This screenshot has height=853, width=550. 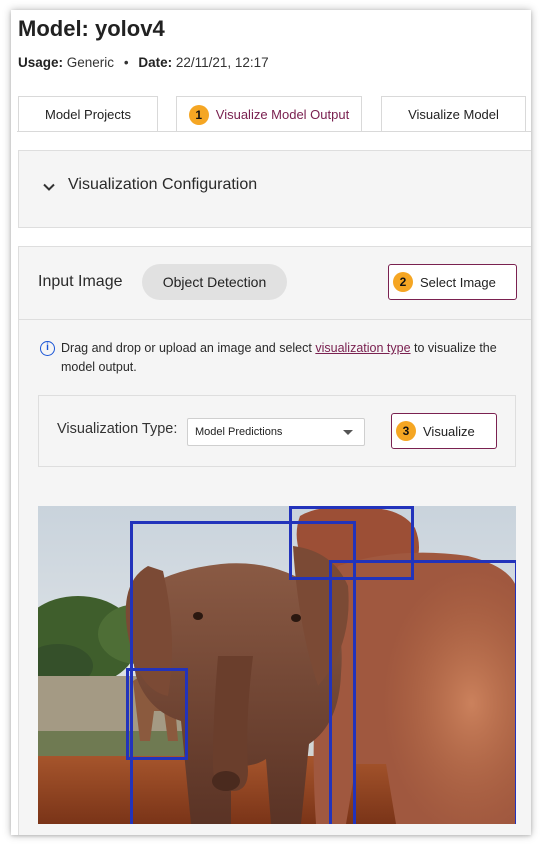 I want to click on input-image-title: Input Image, so click(x=80, y=281).